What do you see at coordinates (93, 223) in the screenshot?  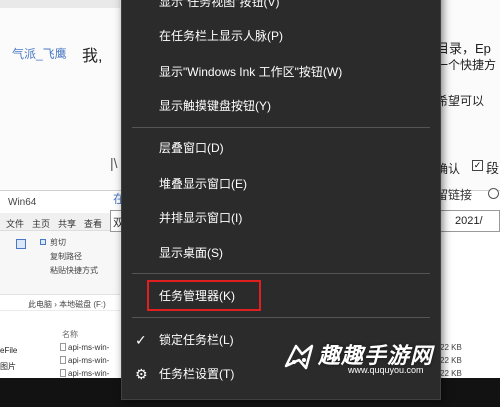 I see `explorer-tab-view: 查看` at bounding box center [93, 223].